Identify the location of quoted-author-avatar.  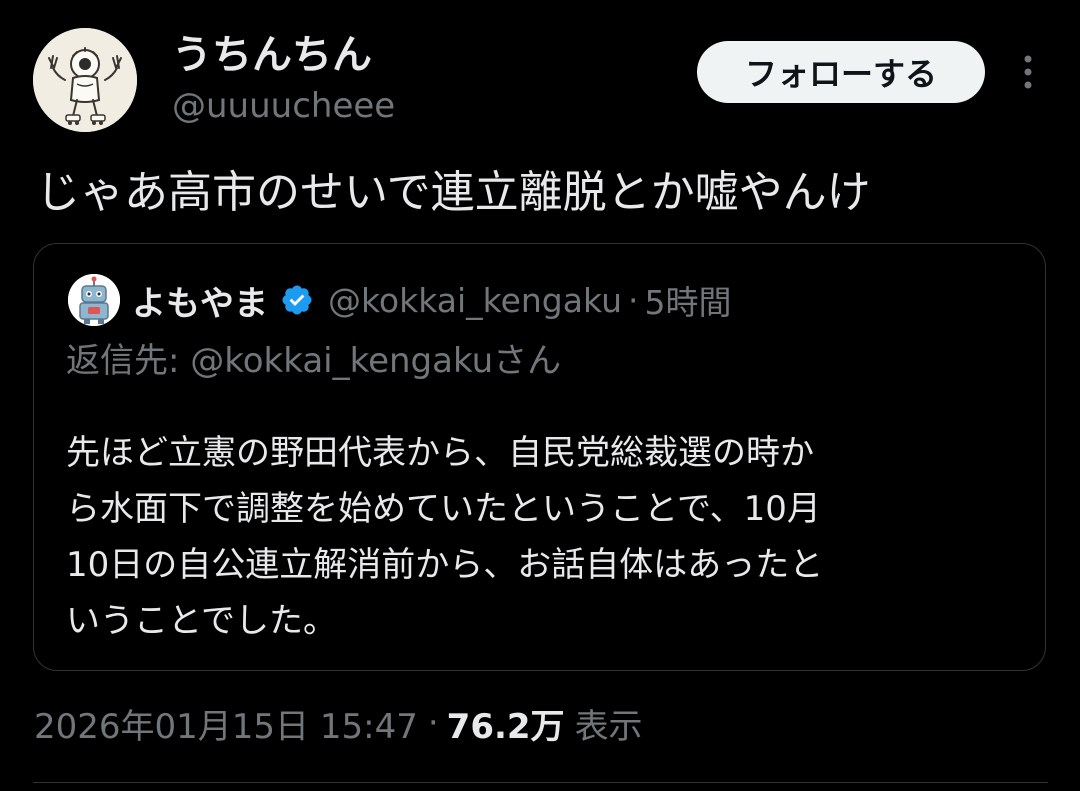
(94, 300).